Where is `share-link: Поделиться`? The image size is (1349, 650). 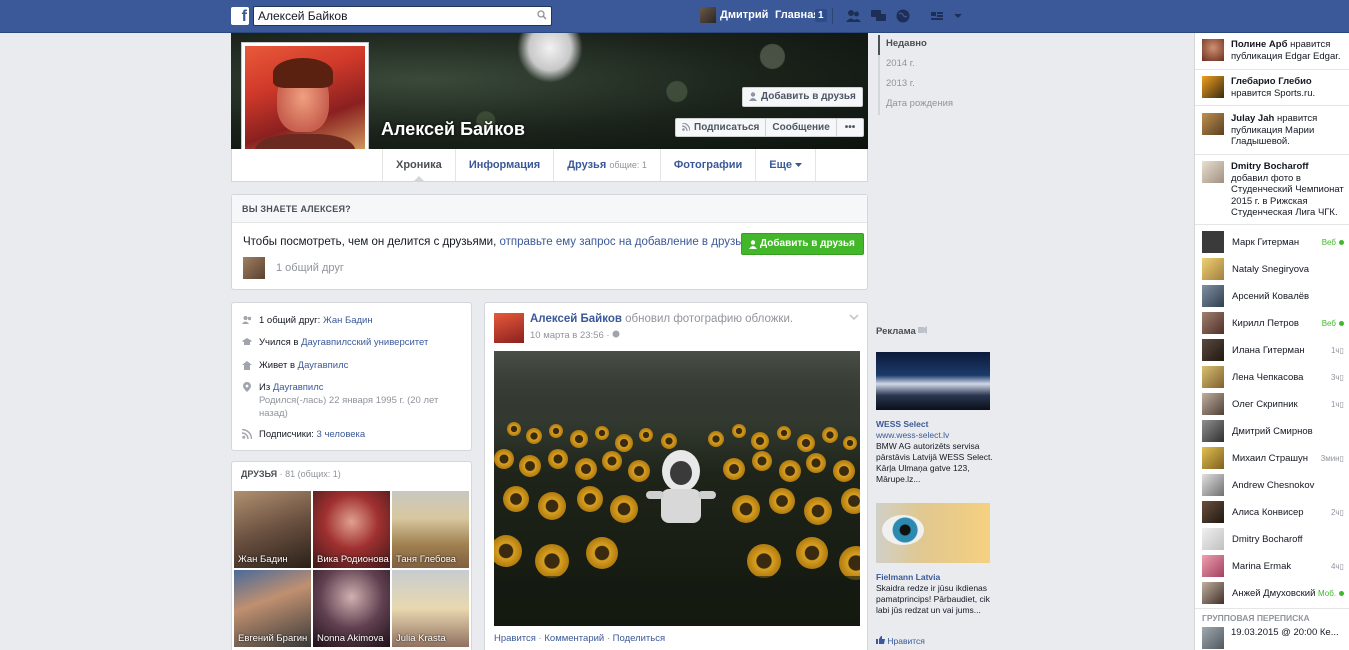 share-link: Поделиться is located at coordinates (639, 638).